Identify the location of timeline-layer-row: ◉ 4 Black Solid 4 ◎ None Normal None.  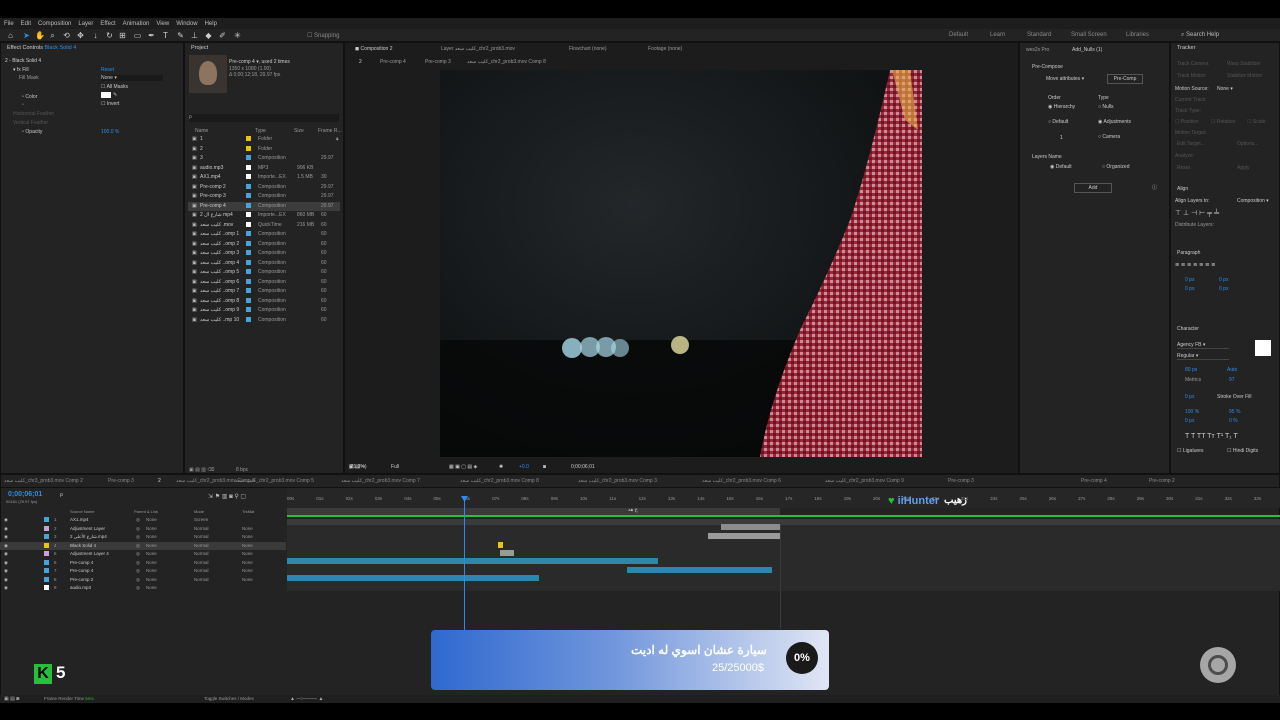
(143, 545).